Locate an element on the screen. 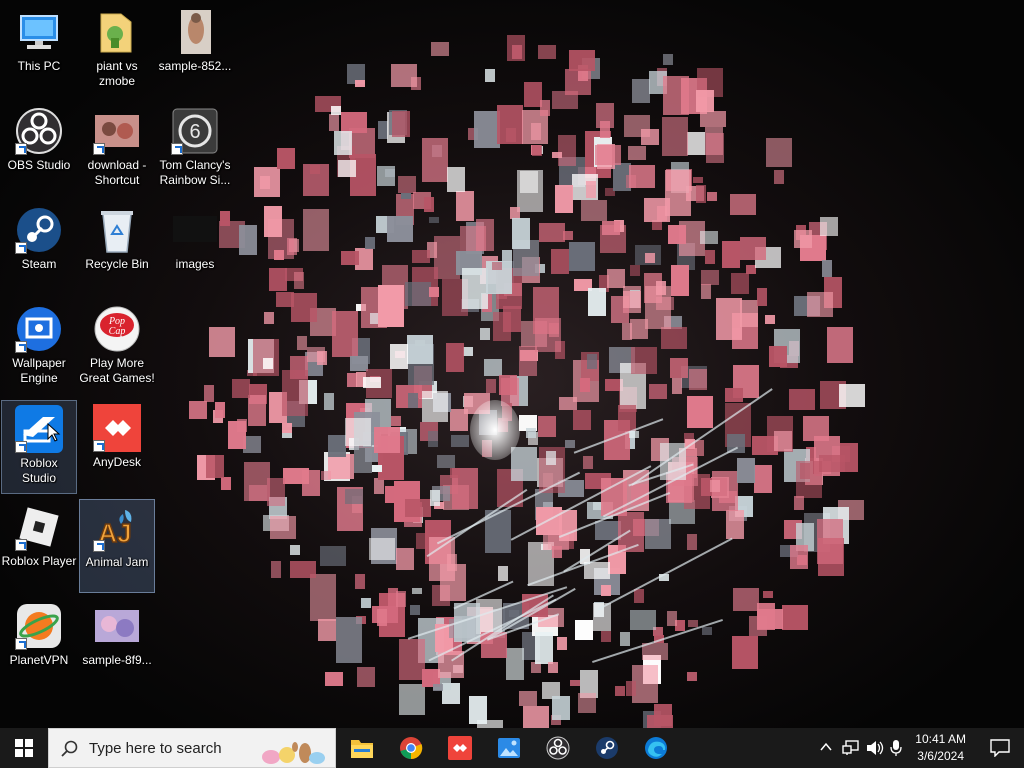 This screenshot has width=1024, height=768. notification-center-icon is located at coordinates (1000, 748).